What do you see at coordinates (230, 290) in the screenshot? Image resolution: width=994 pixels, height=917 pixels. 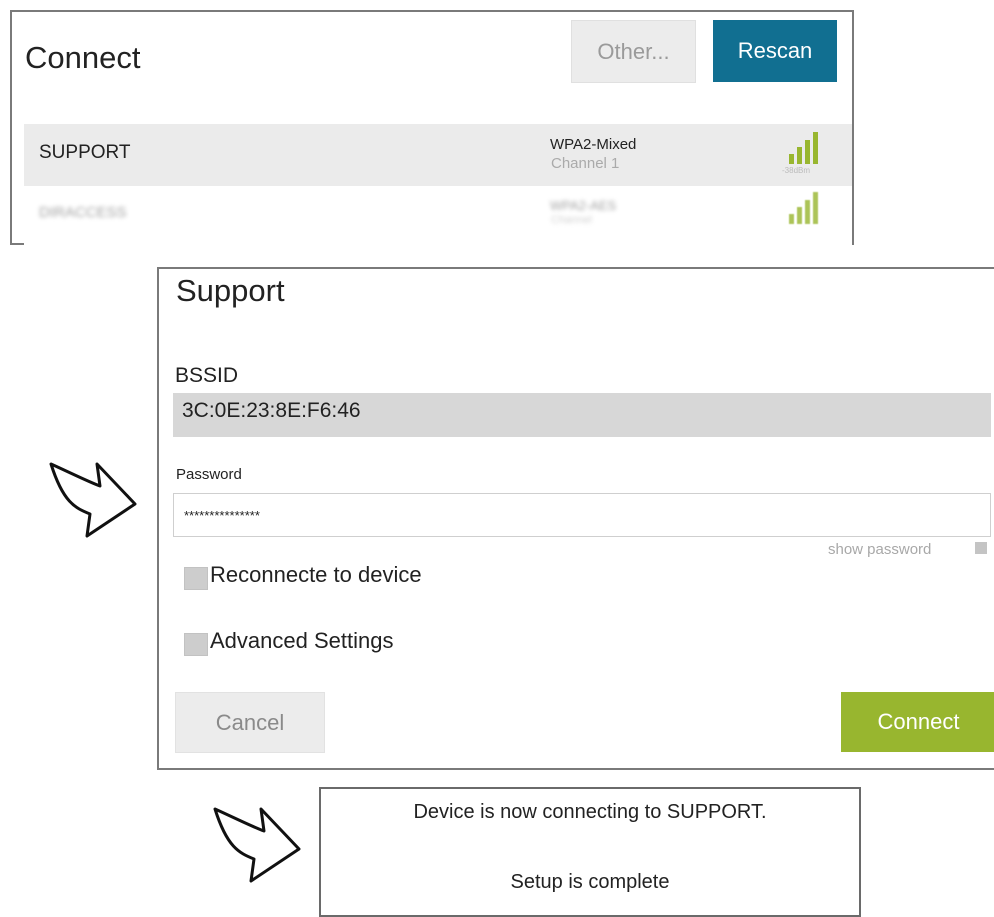 I see `support-title: Support` at bounding box center [230, 290].